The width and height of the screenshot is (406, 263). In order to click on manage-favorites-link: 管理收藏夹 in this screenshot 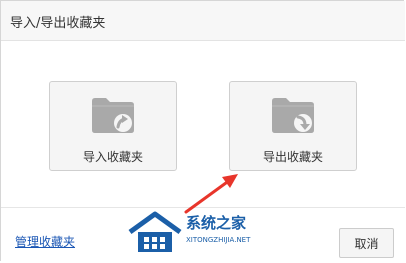, I will do `click(45, 241)`.